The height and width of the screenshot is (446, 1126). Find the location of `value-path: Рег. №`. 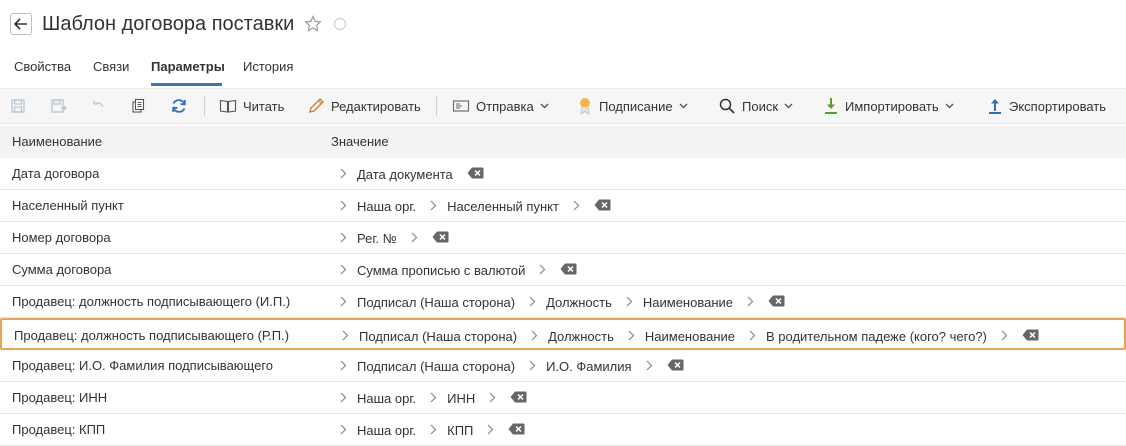

value-path: Рег. № is located at coordinates (392, 238).